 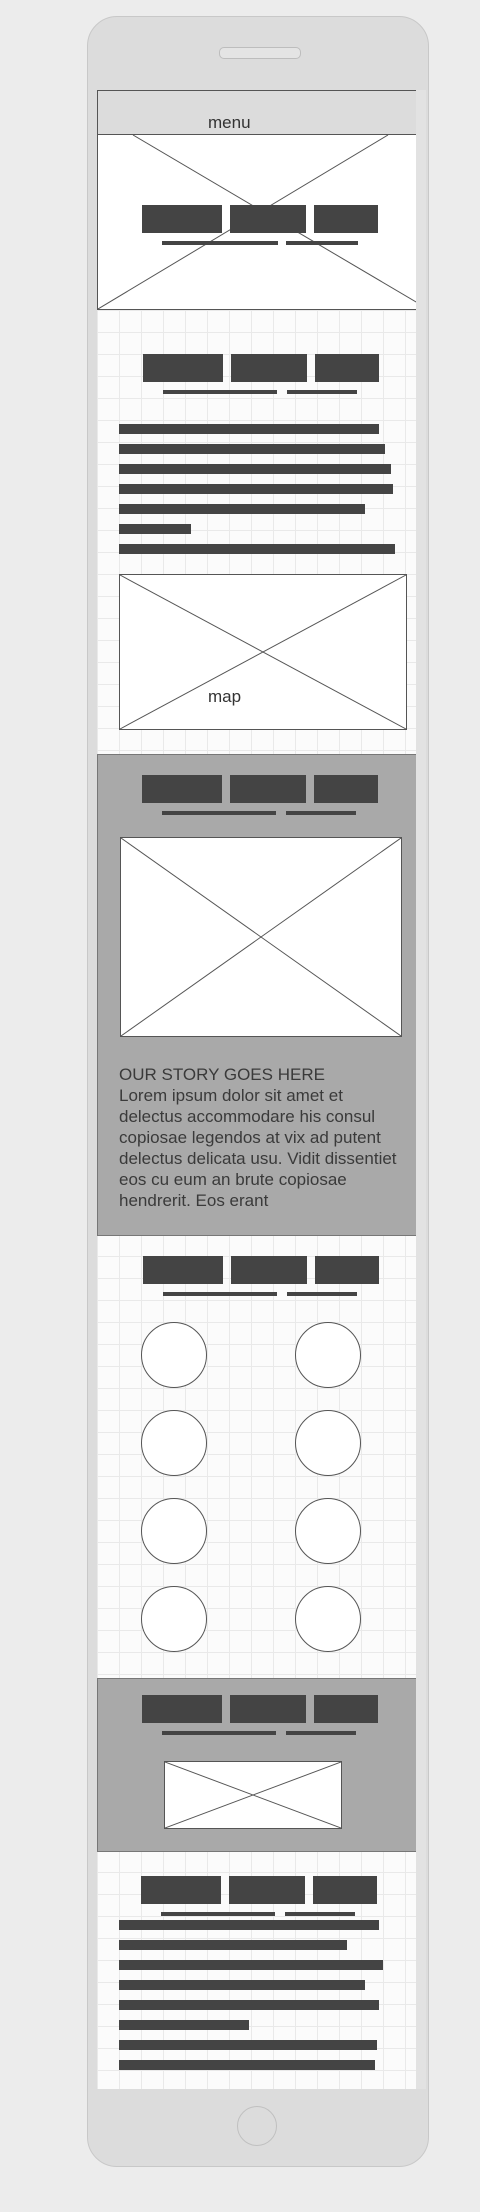 I want to click on gallery-section, so click(x=256, y=1765).